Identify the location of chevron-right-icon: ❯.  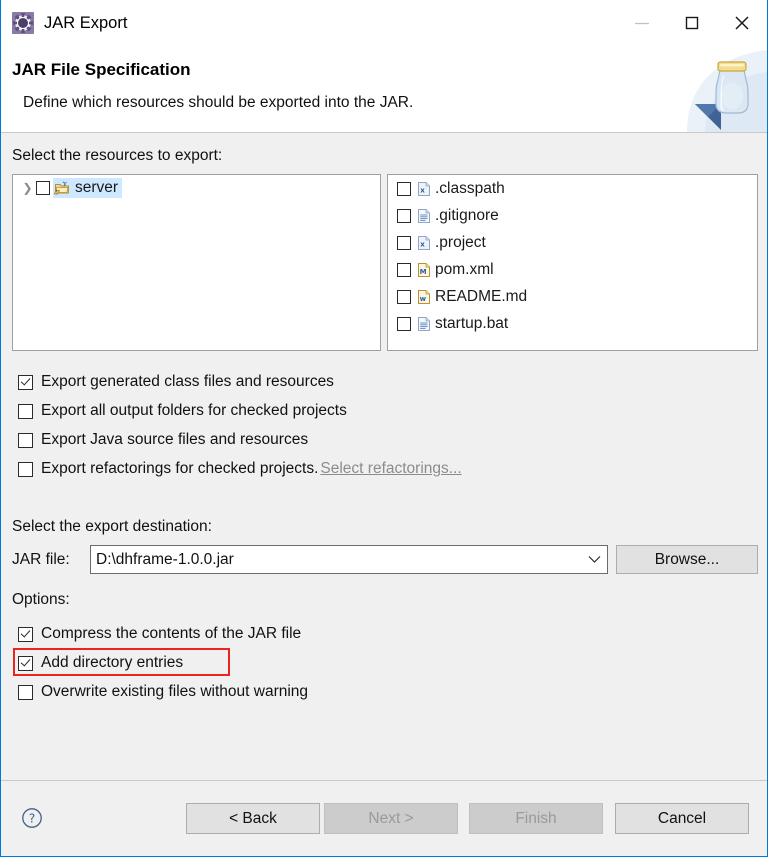
(27, 188).